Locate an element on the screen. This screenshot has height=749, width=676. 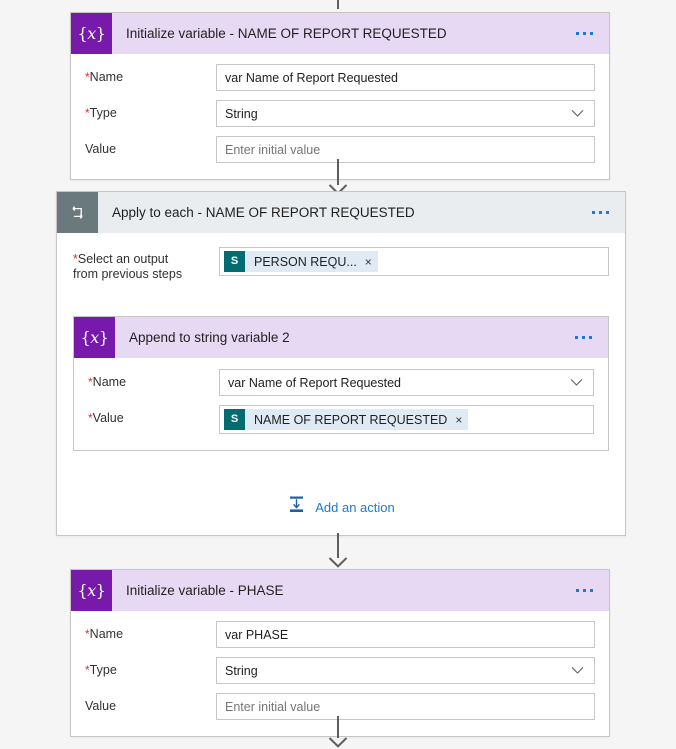
add-an-action-button: Add an action is located at coordinates (341, 507).